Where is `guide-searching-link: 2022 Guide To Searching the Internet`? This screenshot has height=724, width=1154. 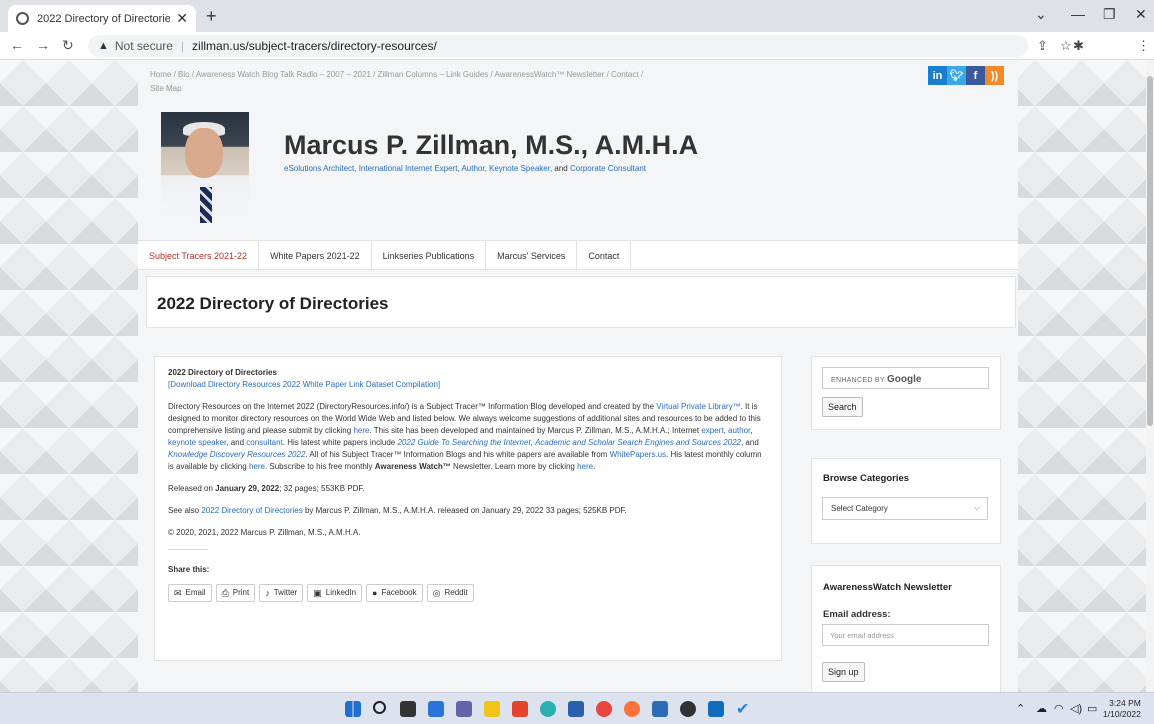
guide-searching-link: 2022 Guide To Searching the Internet is located at coordinates (463, 442).